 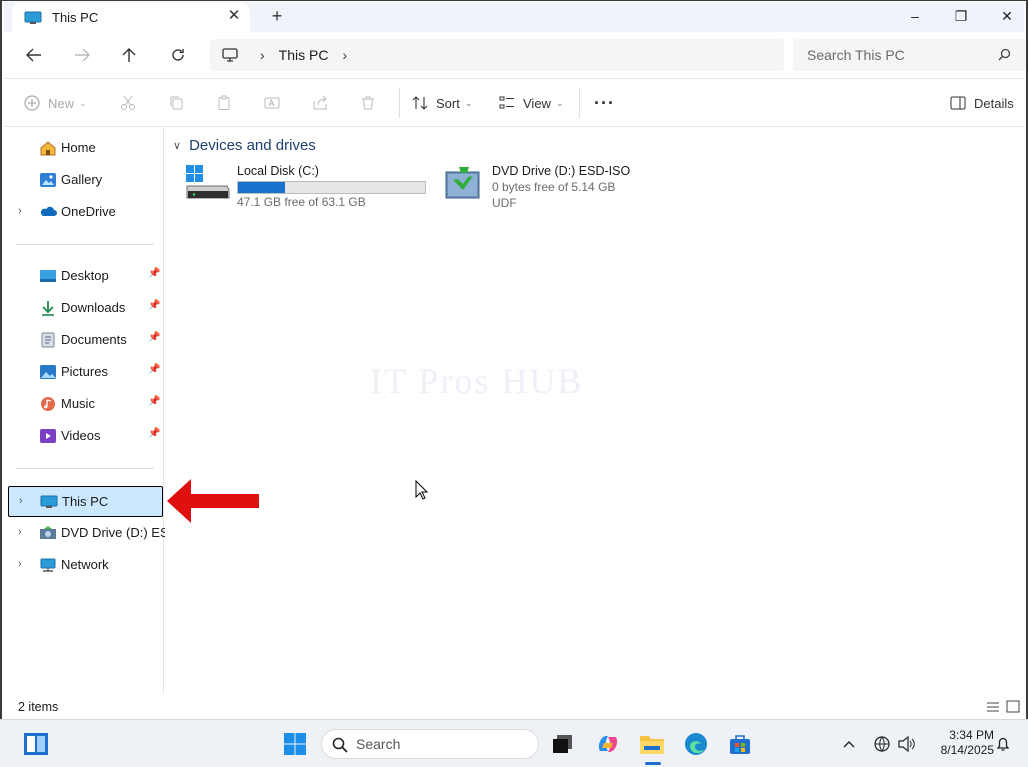 I want to click on sidebar-item-gallery: Gallery, so click(x=85, y=180).